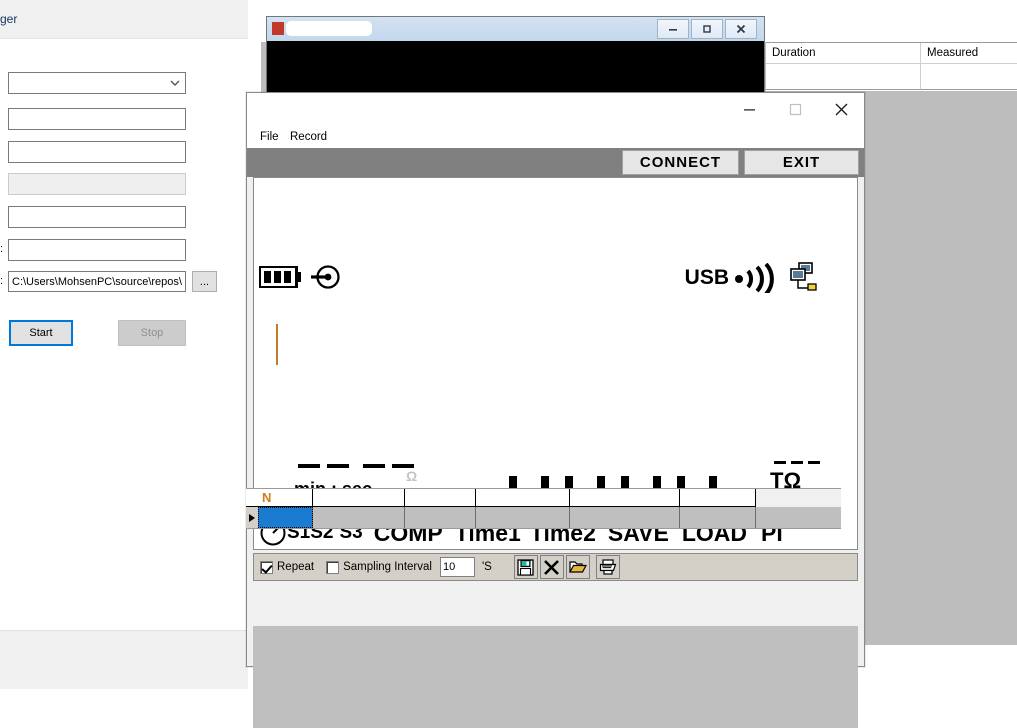 The width and height of the screenshot is (1017, 728). Describe the element at coordinates (969, 77) in the screenshot. I see `table-cell-measured` at that location.